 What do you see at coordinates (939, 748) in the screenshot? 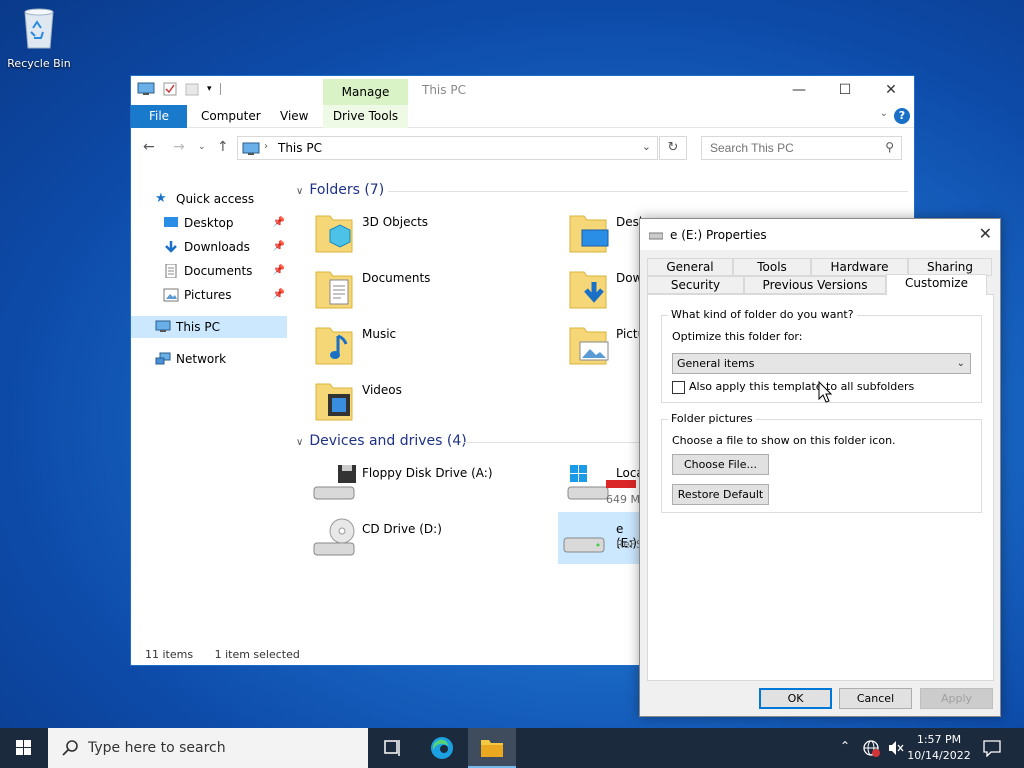
I see `system-clock: 1:57 PM 10/14/2022` at bounding box center [939, 748].